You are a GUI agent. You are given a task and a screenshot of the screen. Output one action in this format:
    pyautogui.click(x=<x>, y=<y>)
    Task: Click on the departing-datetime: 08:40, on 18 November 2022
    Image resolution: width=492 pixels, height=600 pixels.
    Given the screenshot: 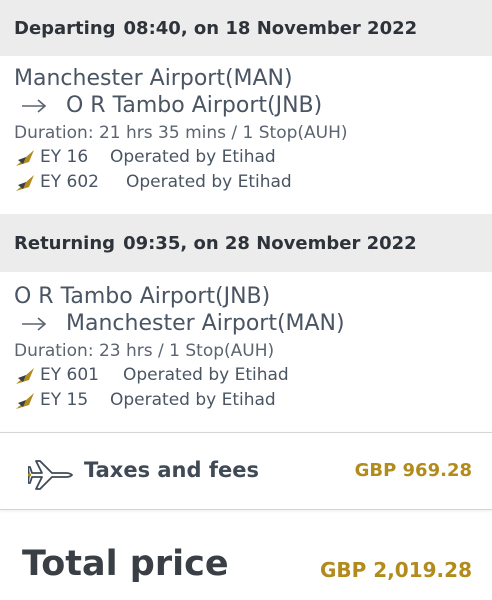 What is the action you would take?
    pyautogui.click(x=270, y=28)
    